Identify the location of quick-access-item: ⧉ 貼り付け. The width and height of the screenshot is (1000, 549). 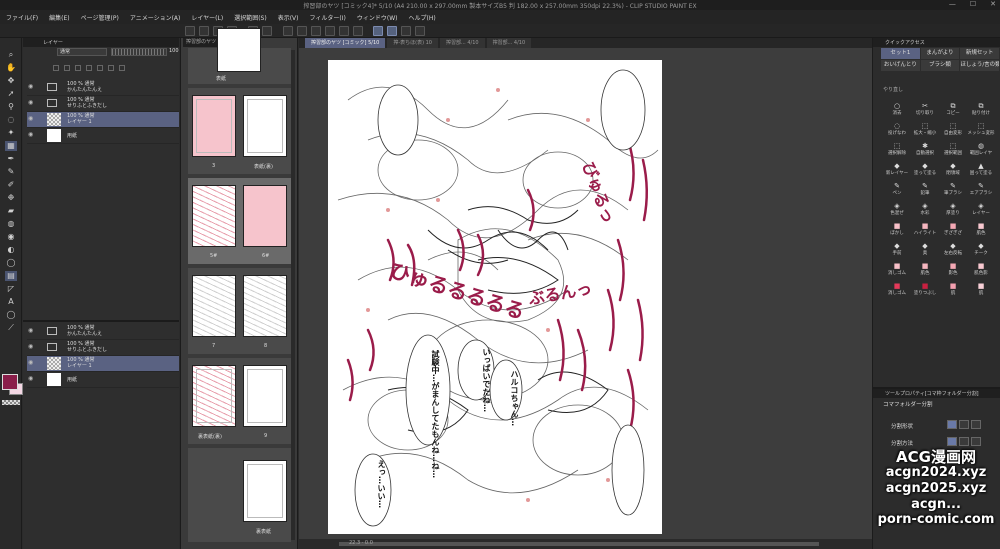
(981, 110).